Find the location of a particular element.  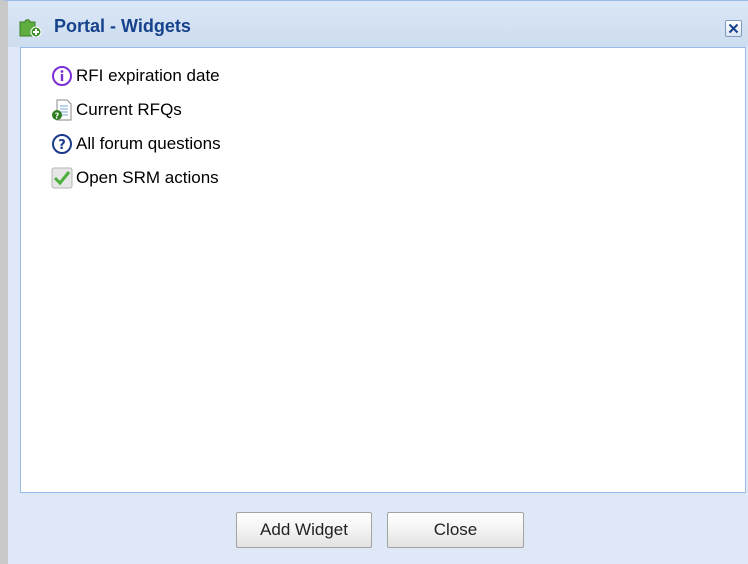

question-icon: ? is located at coordinates (62, 144).